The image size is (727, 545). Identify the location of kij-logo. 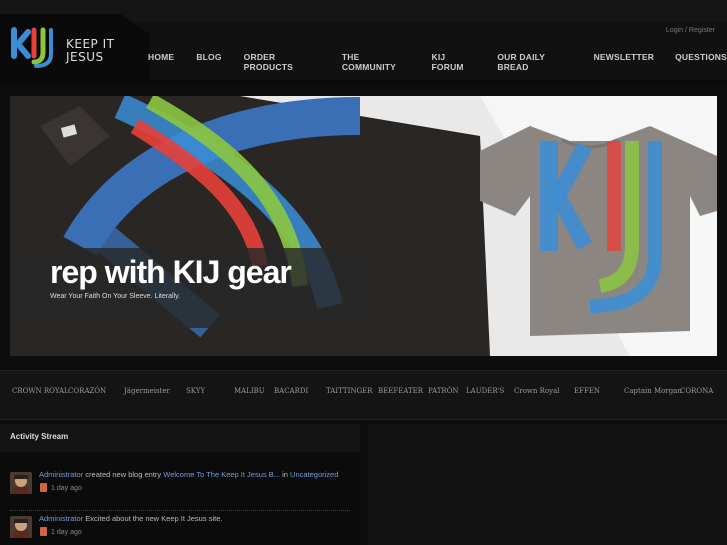
(33, 47).